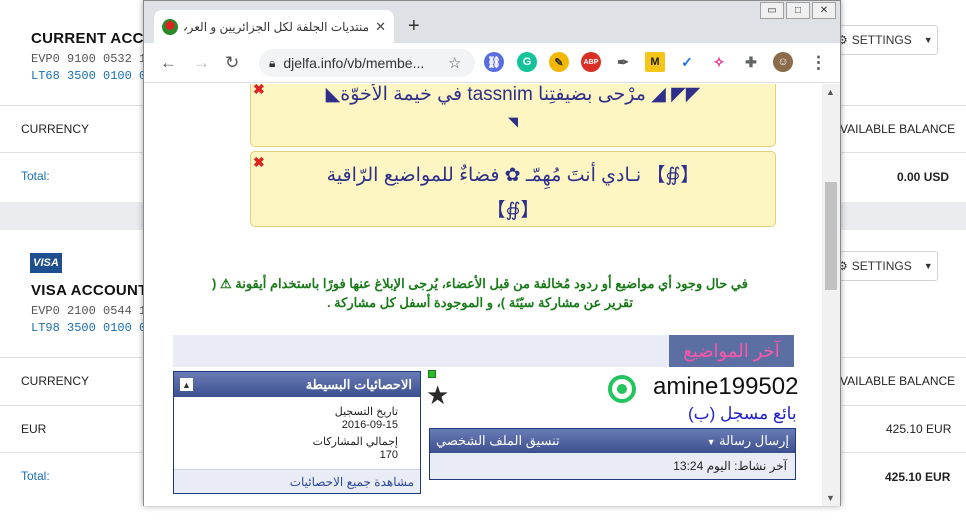  What do you see at coordinates (559, 62) in the screenshot?
I see `highlighter-icon: ✎` at bounding box center [559, 62].